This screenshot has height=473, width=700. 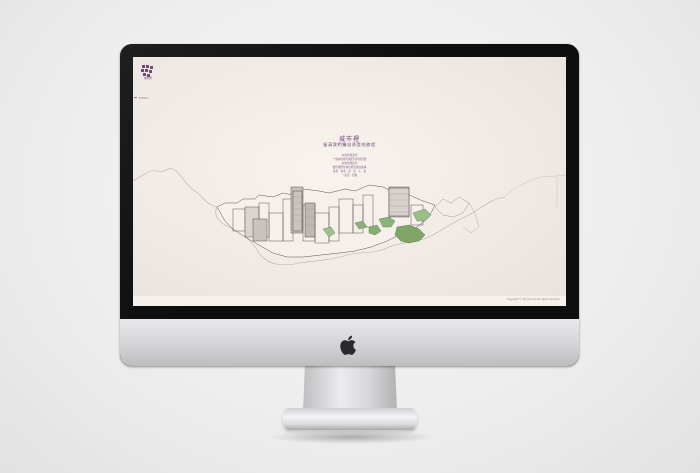 I want to click on city-illustration, so click(x=349, y=217).